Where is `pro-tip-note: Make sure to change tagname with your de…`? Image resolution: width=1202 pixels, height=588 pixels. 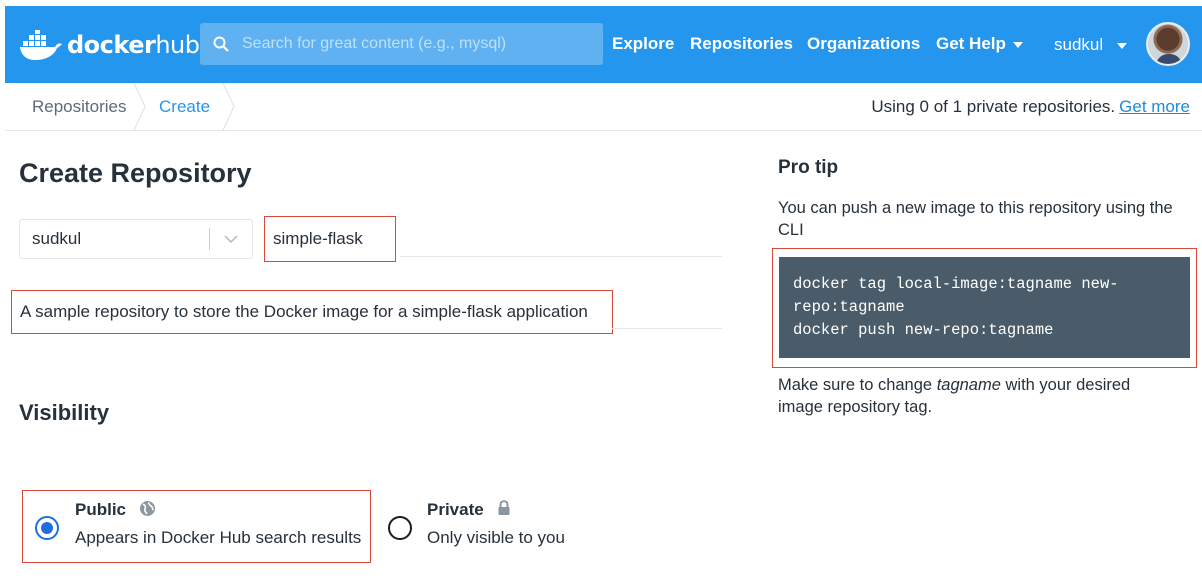
pro-tip-note: Make sure to change tagname with your de… is located at coordinates (954, 396).